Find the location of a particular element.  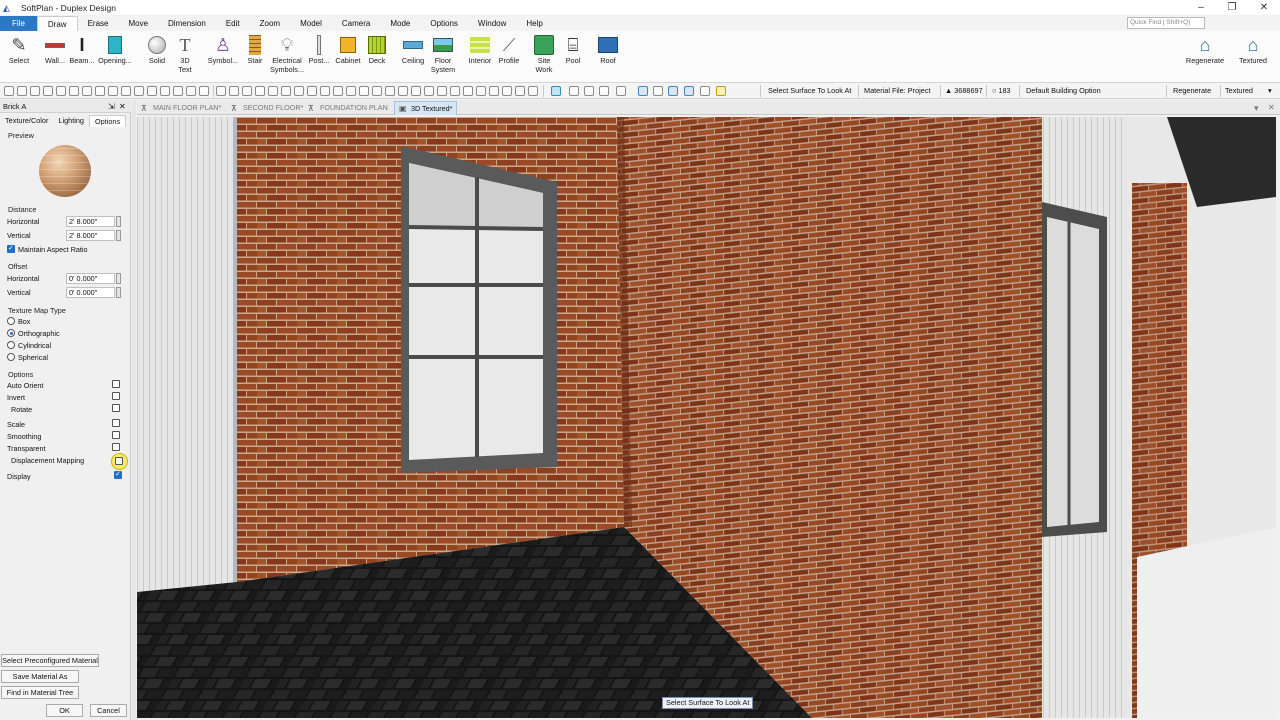

section-icon is located at coordinates (204, 91).